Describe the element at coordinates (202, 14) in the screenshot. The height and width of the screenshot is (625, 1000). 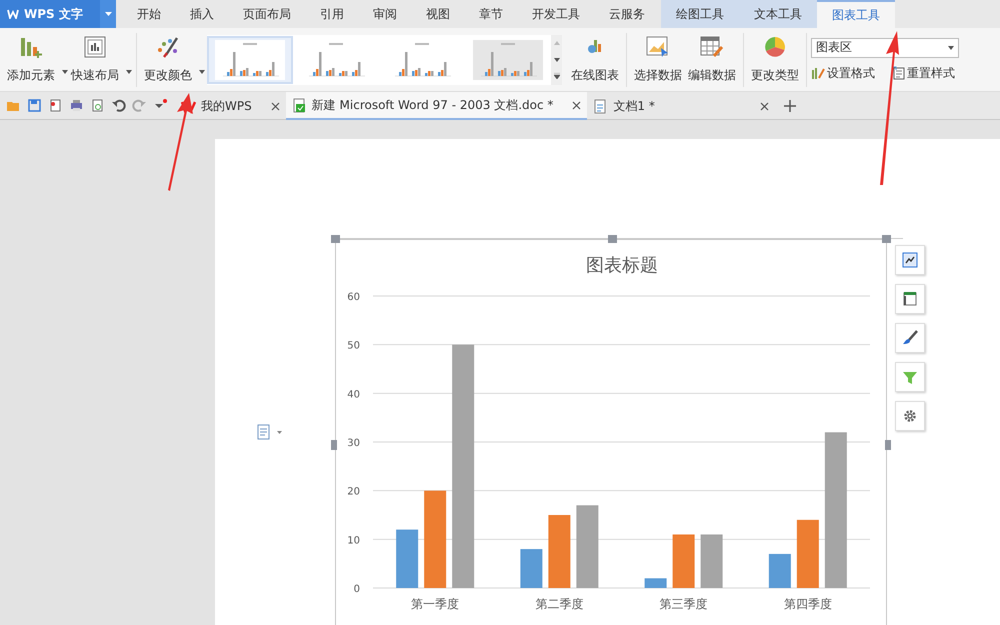
I see `ribbon-tab: 插入` at that location.